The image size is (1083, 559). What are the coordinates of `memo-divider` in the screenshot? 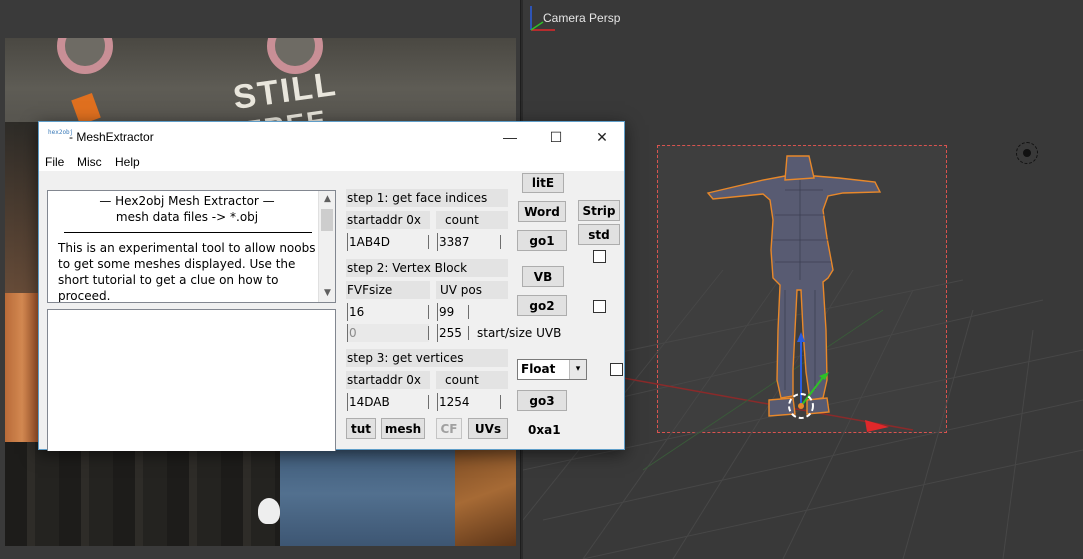 It's located at (188, 232).